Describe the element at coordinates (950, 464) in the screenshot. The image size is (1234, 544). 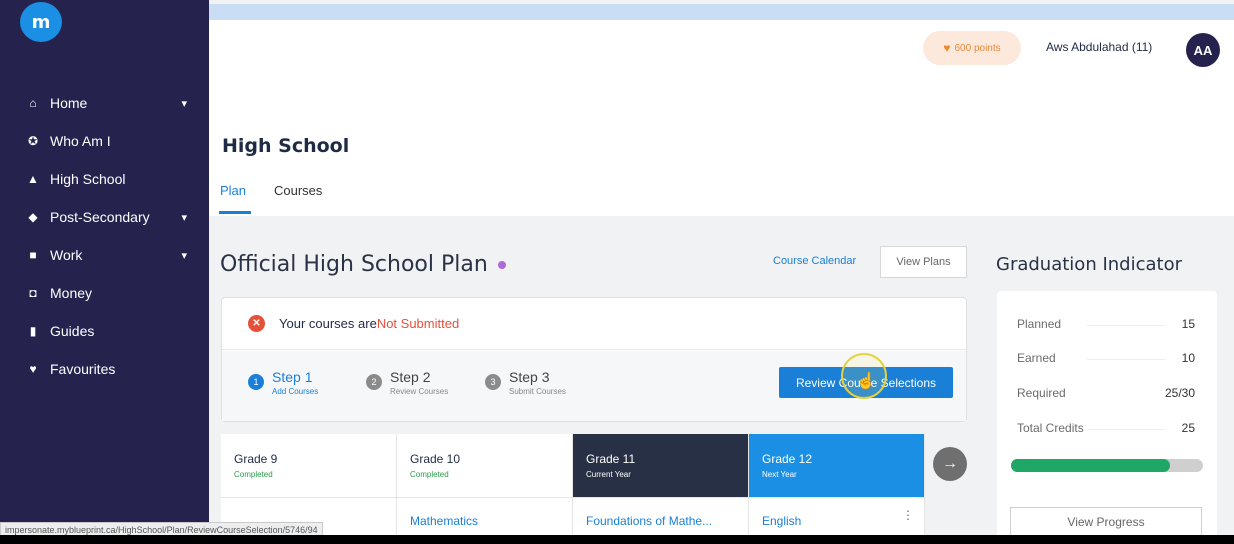
I see `next-arrow-button: →` at that location.